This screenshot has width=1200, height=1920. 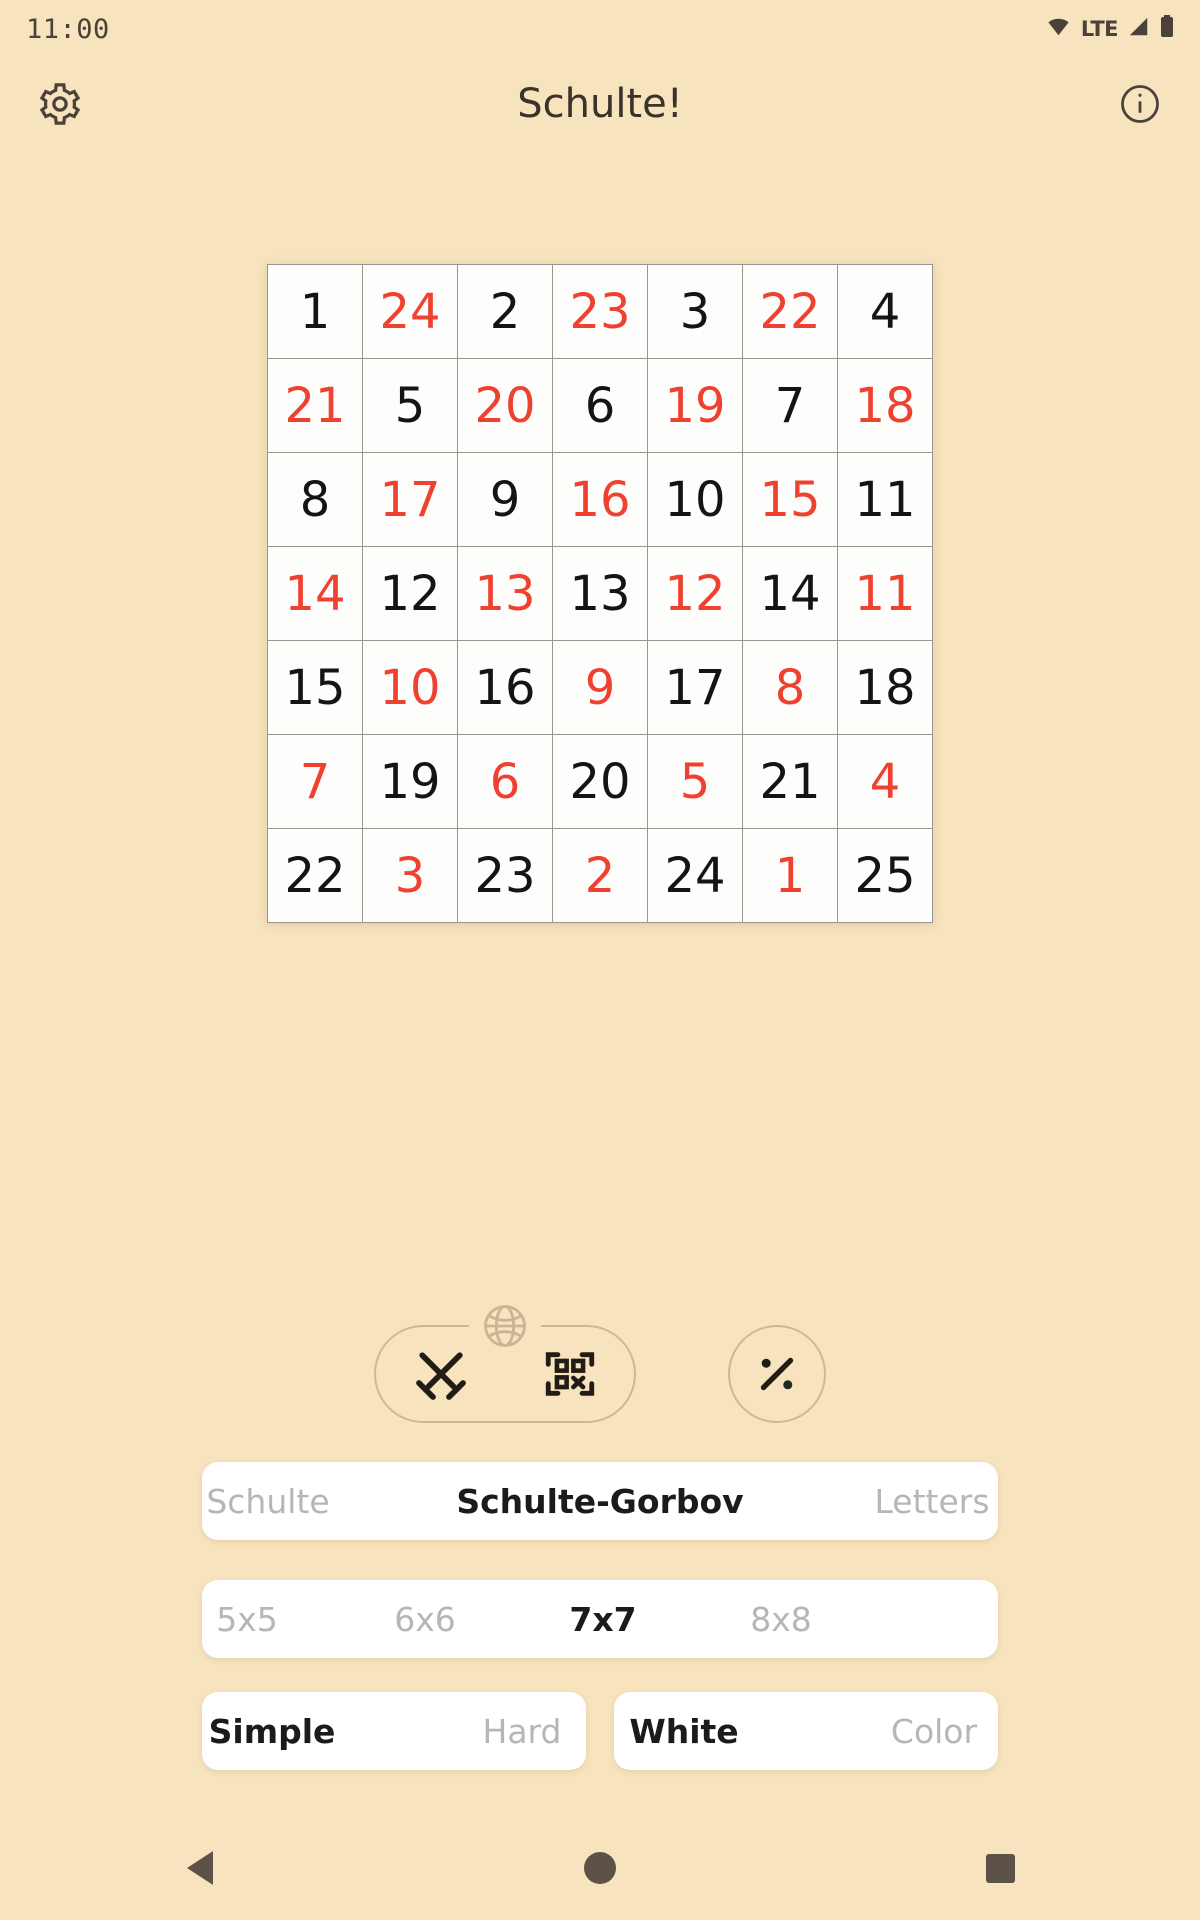 I want to click on info-icon, so click(x=1140, y=104).